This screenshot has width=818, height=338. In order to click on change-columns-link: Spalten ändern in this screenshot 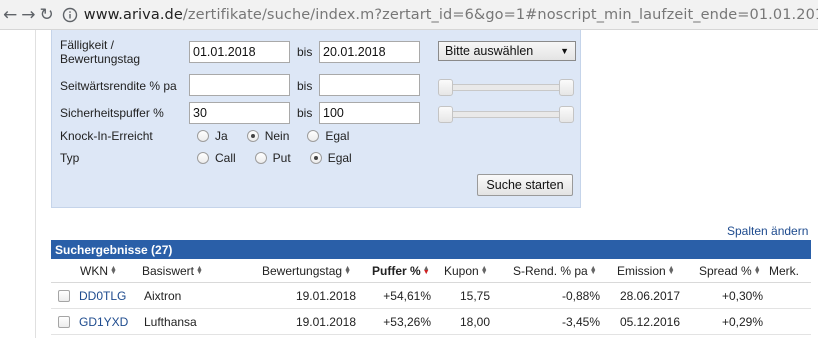, I will do `click(767, 231)`.